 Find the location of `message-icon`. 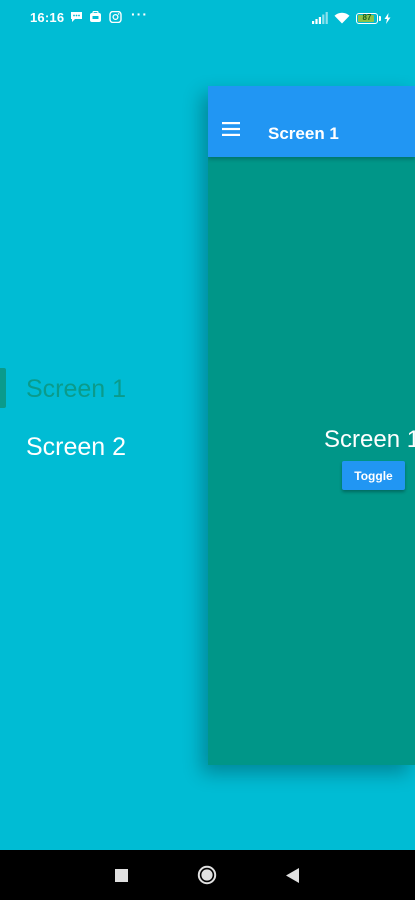

message-icon is located at coordinates (76, 17).